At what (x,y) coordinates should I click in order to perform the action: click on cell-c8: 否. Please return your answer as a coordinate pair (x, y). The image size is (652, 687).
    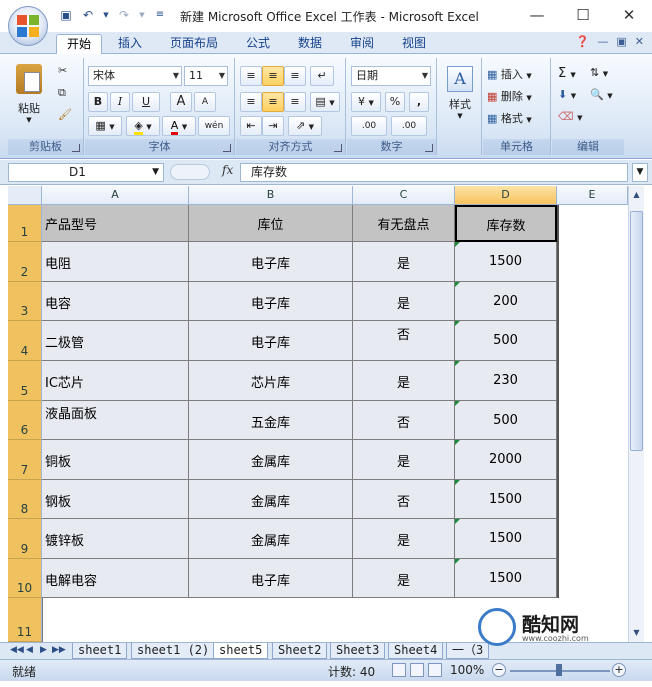
    Looking at the image, I should click on (404, 499).